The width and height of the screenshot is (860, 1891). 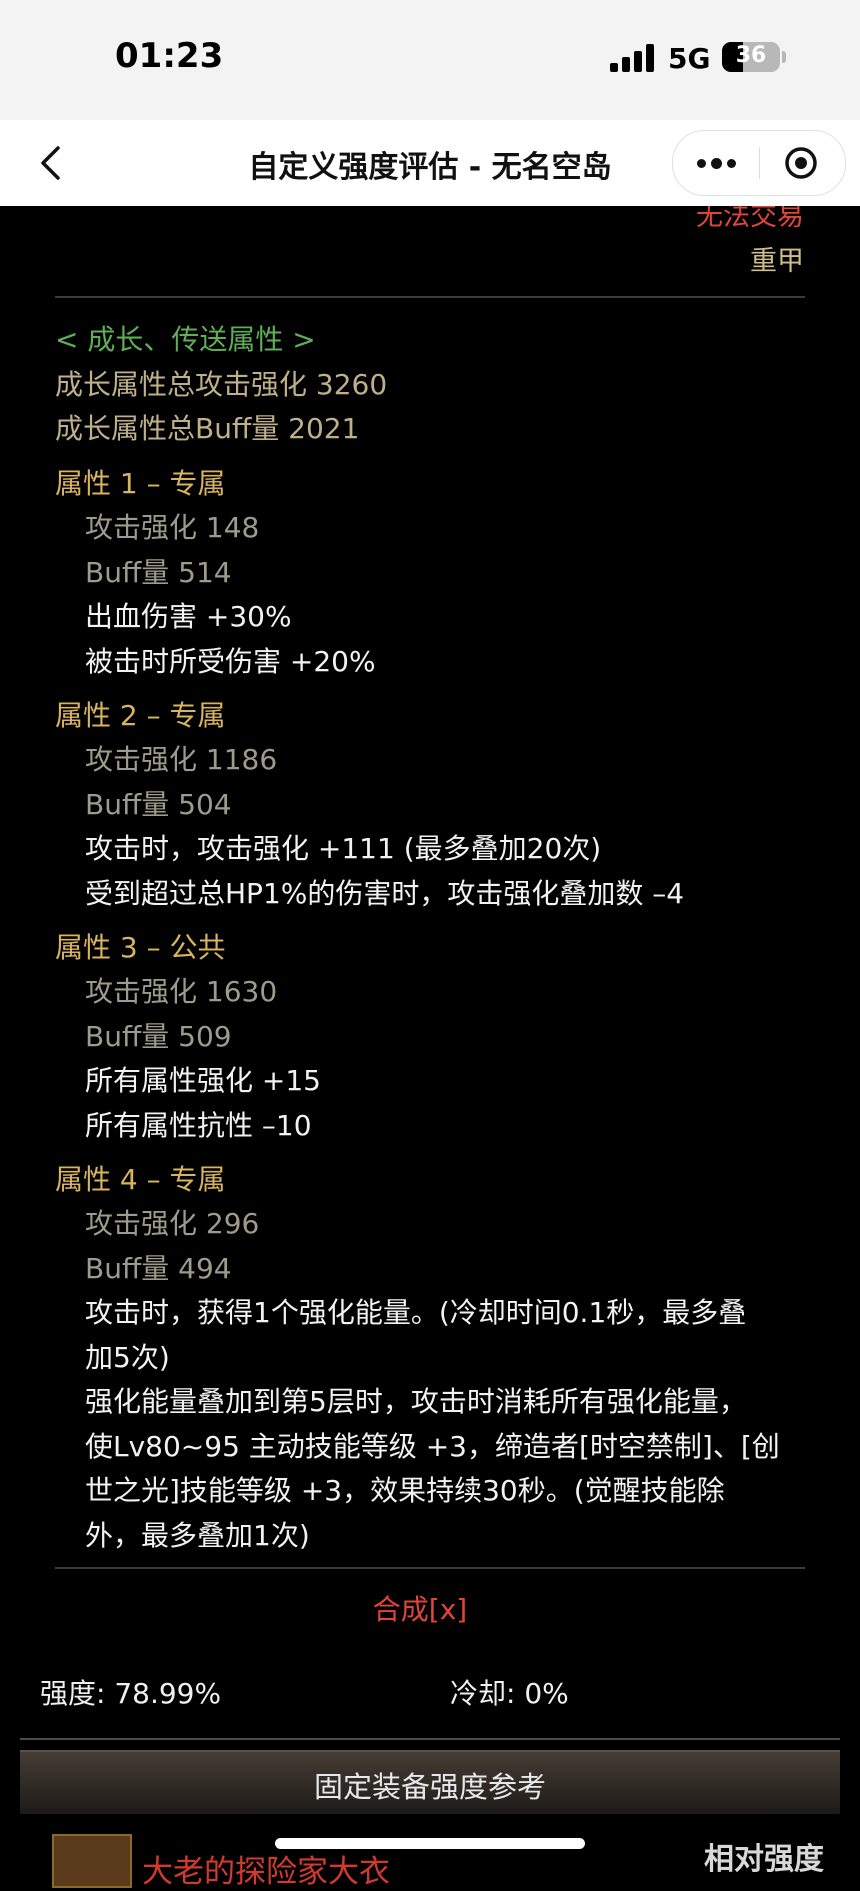 I want to click on growth-total-buff: 成长属性总Buff量 2021, so click(x=207, y=428).